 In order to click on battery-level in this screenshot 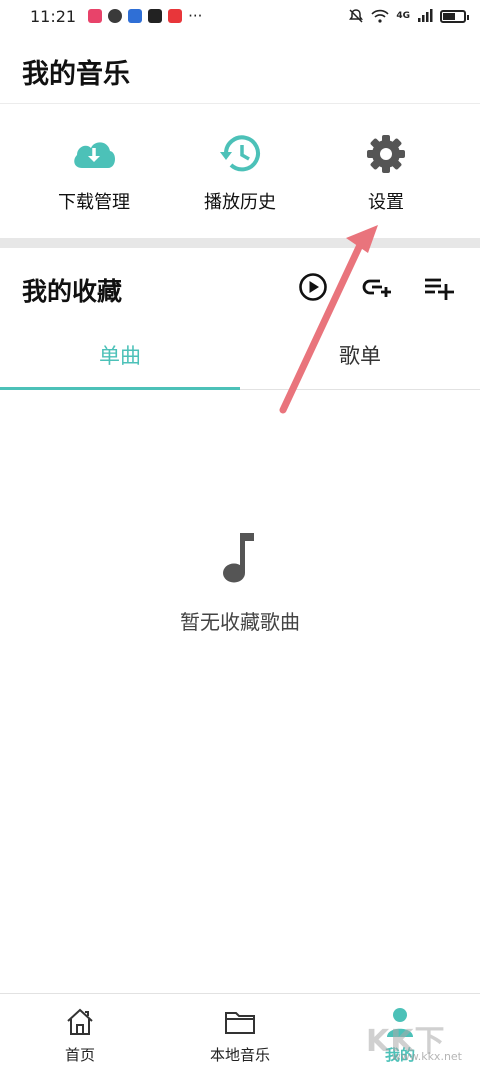, I will do `click(449, 16)`.